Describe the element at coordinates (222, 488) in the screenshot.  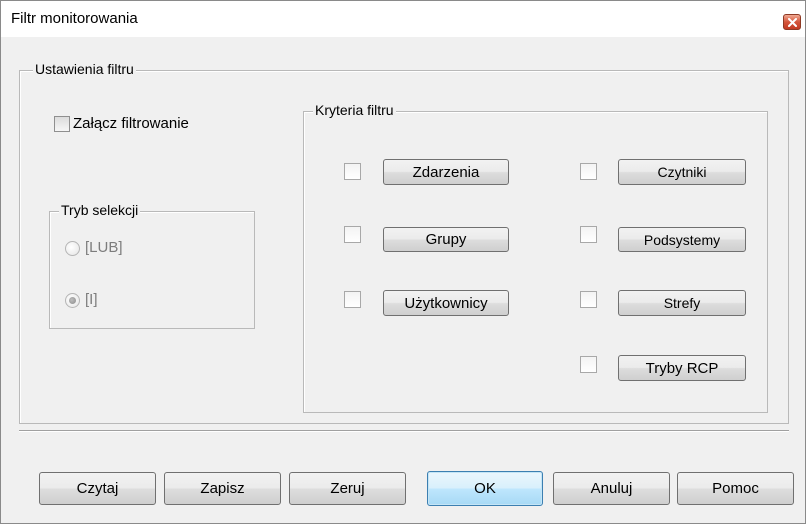
I see `save-button: Zapisz` at that location.